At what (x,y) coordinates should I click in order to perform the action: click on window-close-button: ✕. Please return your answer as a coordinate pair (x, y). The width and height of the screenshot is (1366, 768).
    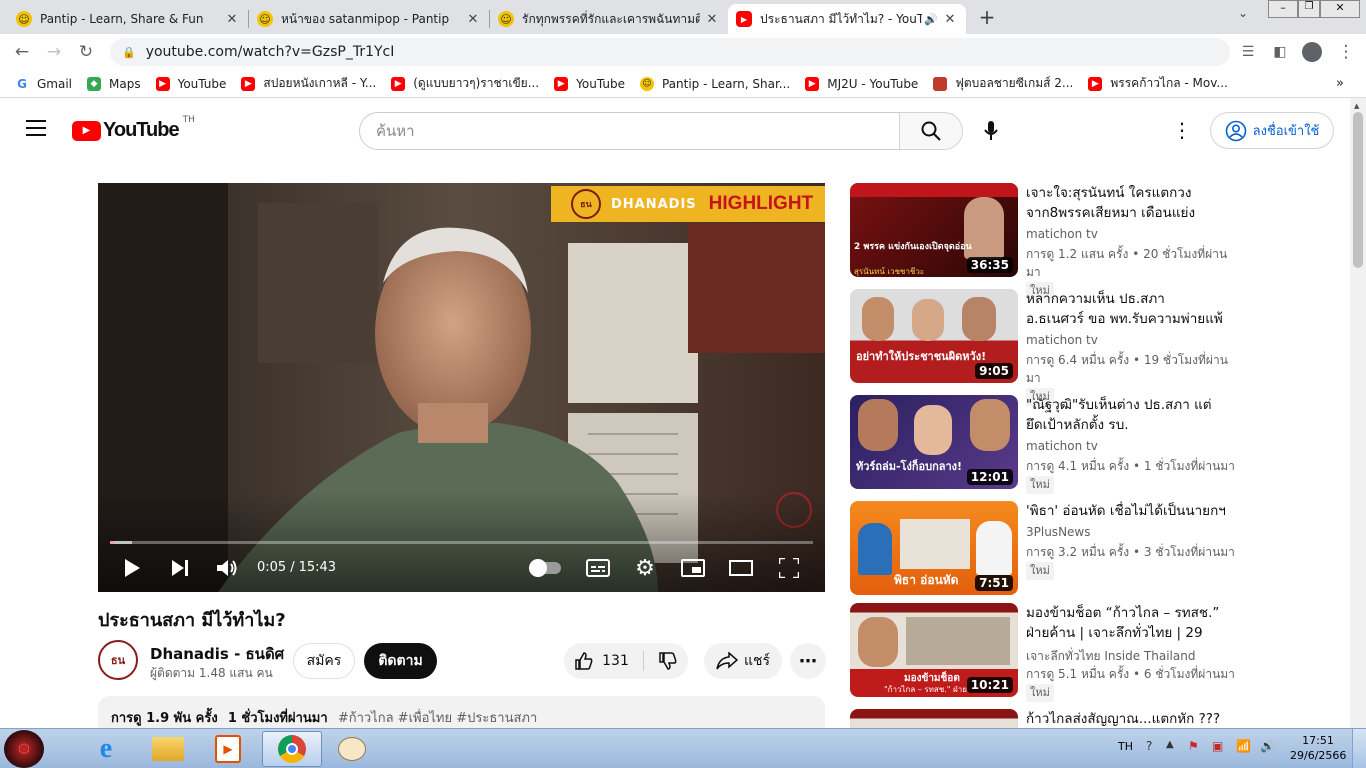
    Looking at the image, I should click on (1340, 9).